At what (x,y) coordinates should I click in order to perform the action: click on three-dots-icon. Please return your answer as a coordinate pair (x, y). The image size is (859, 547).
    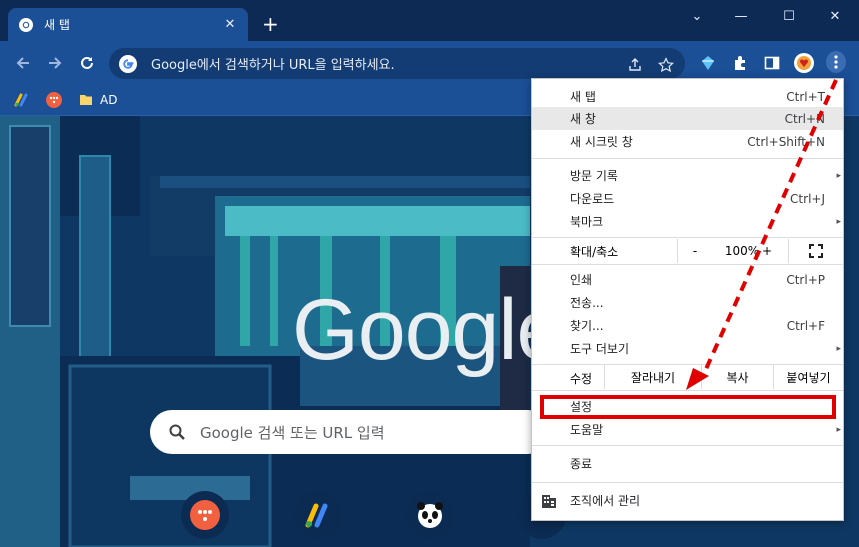
    Looking at the image, I should click on (836, 62).